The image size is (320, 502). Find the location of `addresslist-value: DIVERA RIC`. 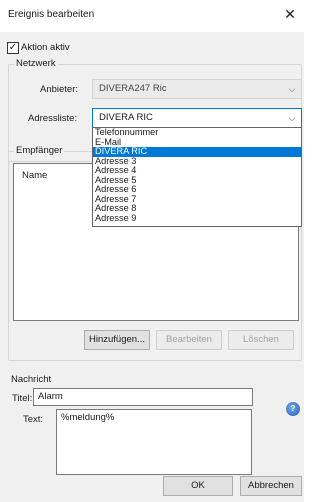

addresslist-value: DIVERA RIC is located at coordinates (126, 117).